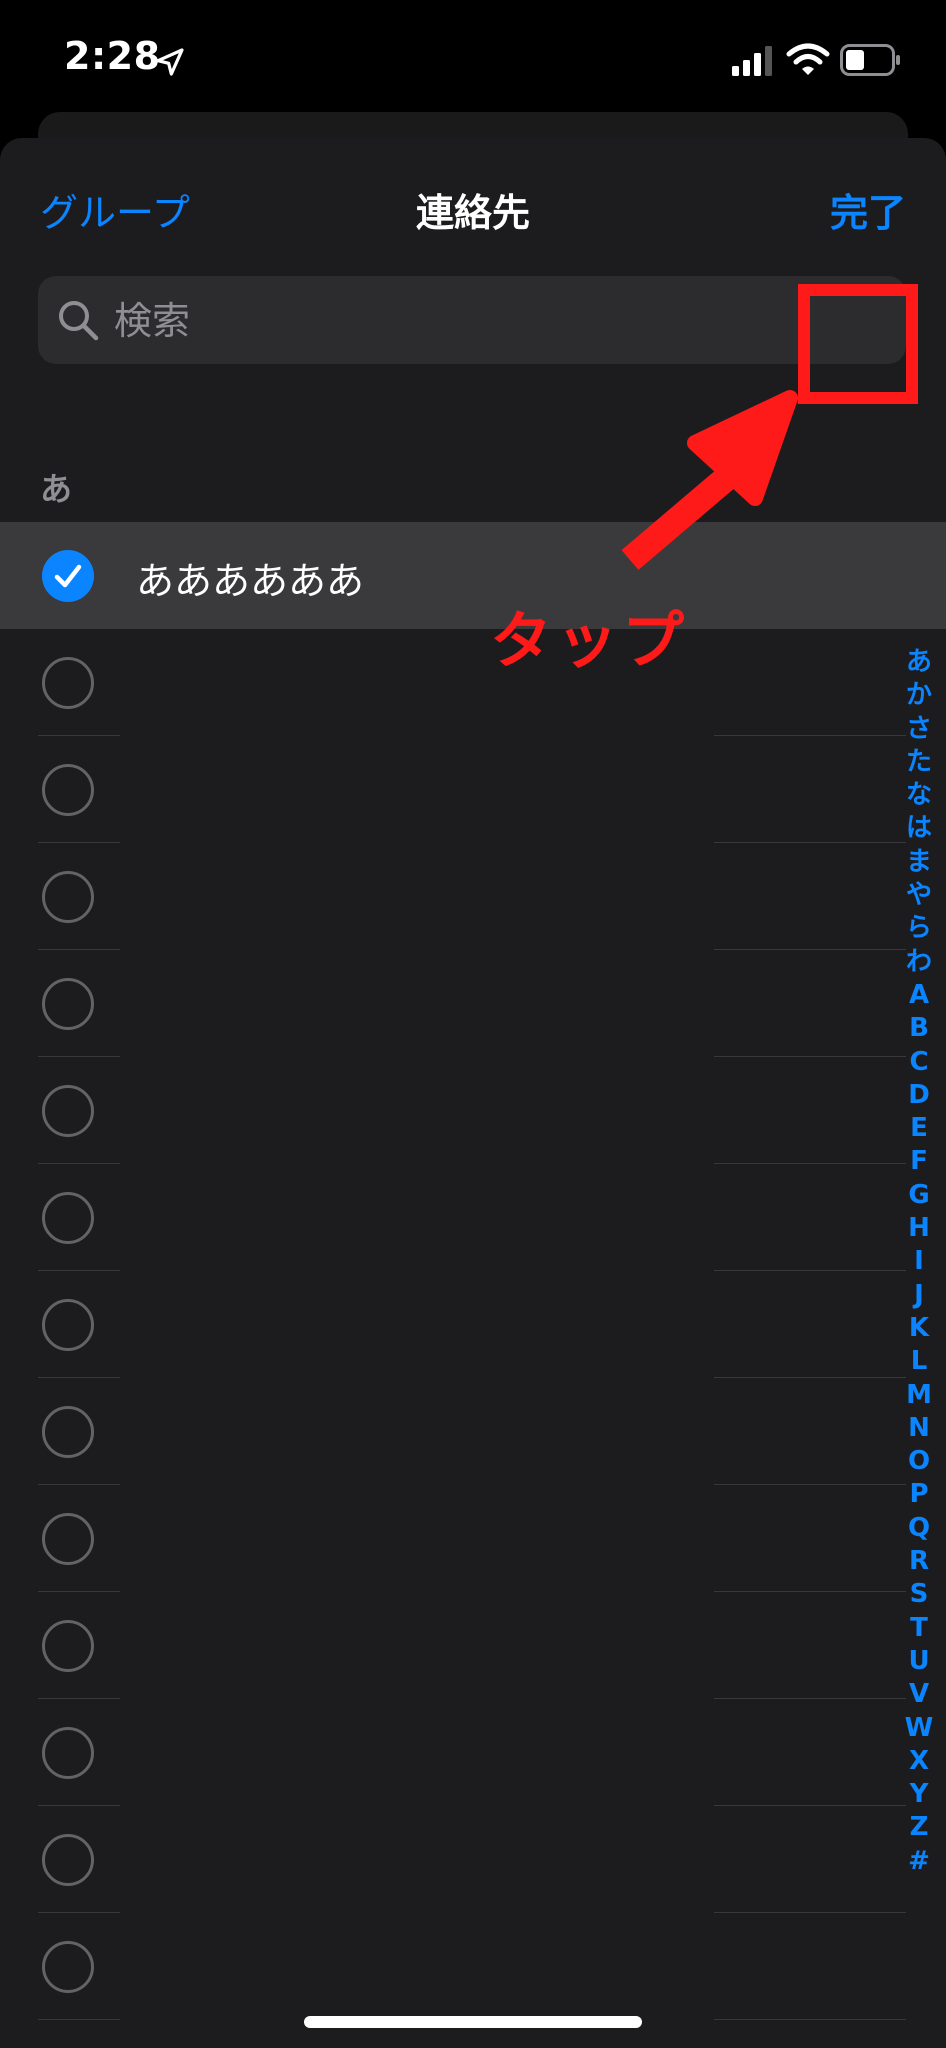 Image resolution: width=946 pixels, height=2048 pixels. I want to click on index-letter: は, so click(919, 828).